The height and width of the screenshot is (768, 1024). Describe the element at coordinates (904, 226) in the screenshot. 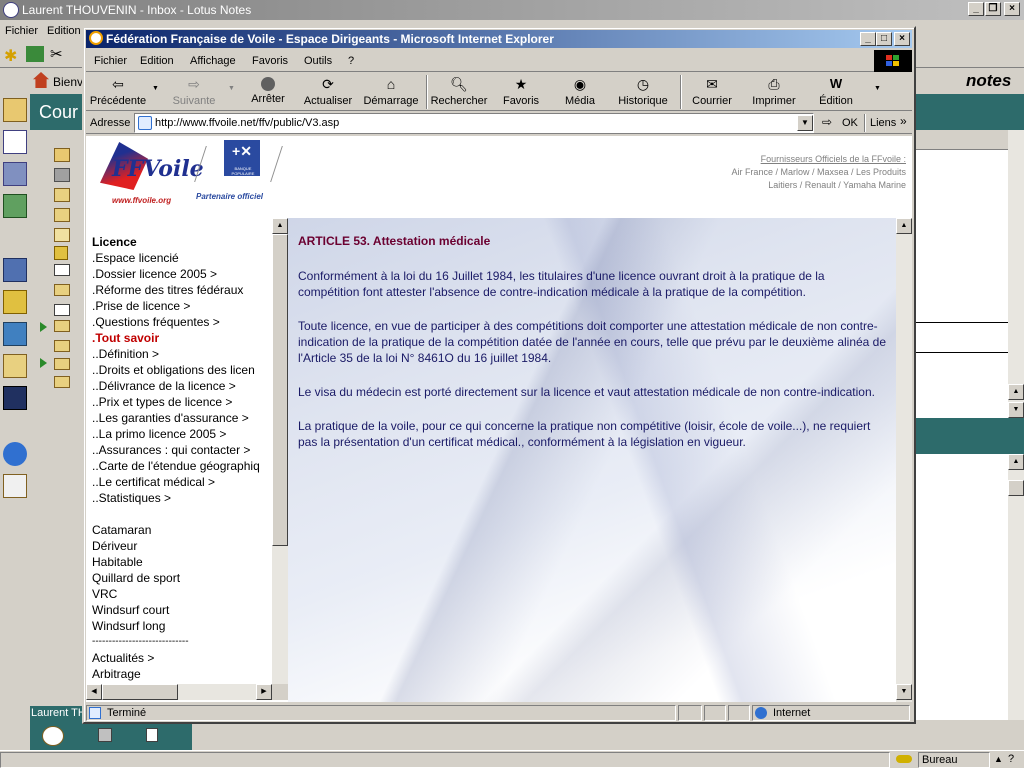

I see `article-scroll-up: ▲` at that location.